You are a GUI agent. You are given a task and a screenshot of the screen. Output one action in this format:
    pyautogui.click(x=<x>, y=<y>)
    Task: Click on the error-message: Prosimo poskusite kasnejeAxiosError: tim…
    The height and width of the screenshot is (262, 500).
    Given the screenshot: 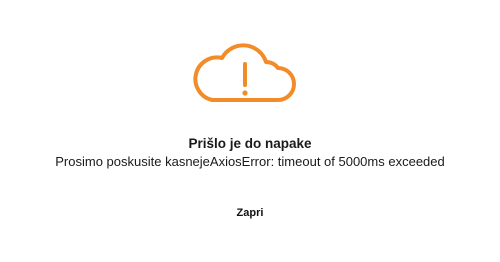 What is the action you would take?
    pyautogui.click(x=250, y=161)
    